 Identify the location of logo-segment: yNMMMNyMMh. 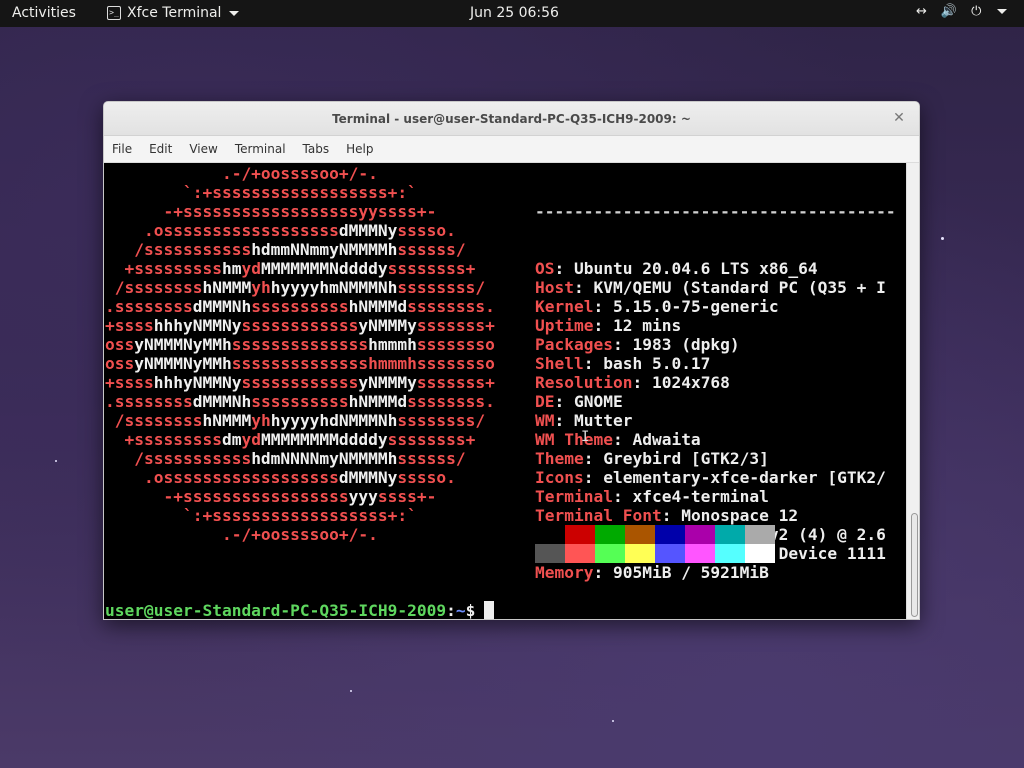
(183, 344).